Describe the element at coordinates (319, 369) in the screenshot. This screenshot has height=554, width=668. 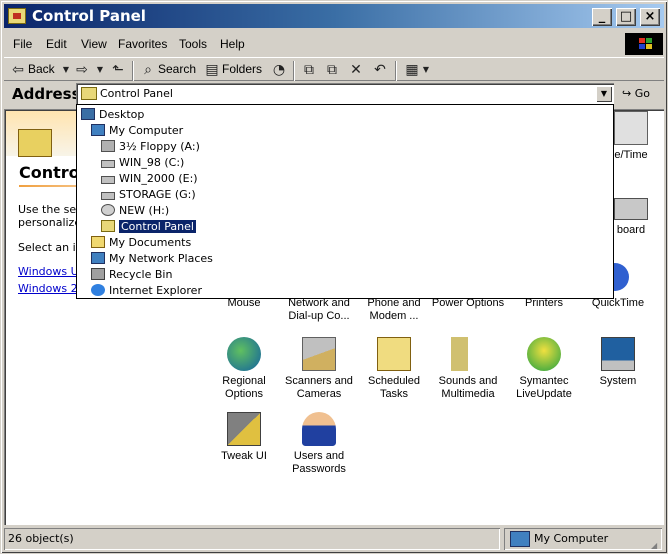
I see `scanners-cameras-item: Scanners and Cameras` at that location.